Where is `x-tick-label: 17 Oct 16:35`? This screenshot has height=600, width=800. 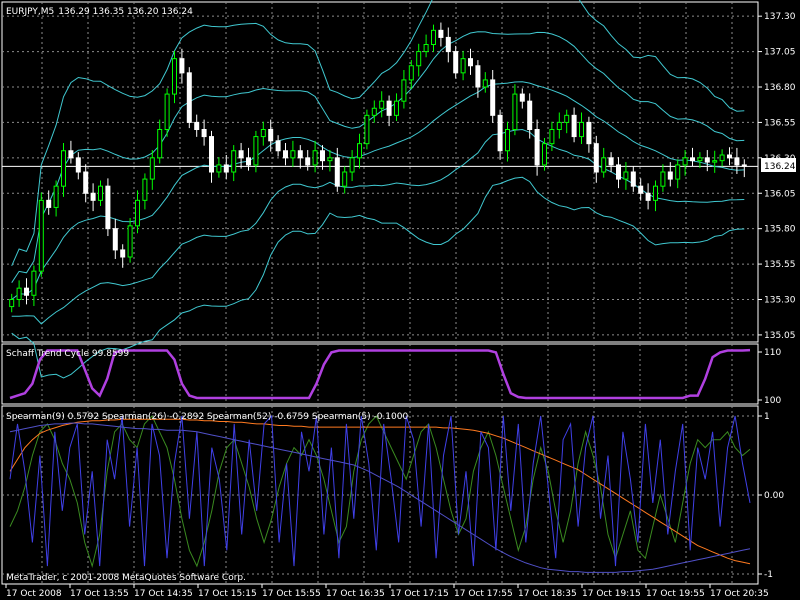
x-tick-label: 17 Oct 16:35 is located at coordinates (355, 594).